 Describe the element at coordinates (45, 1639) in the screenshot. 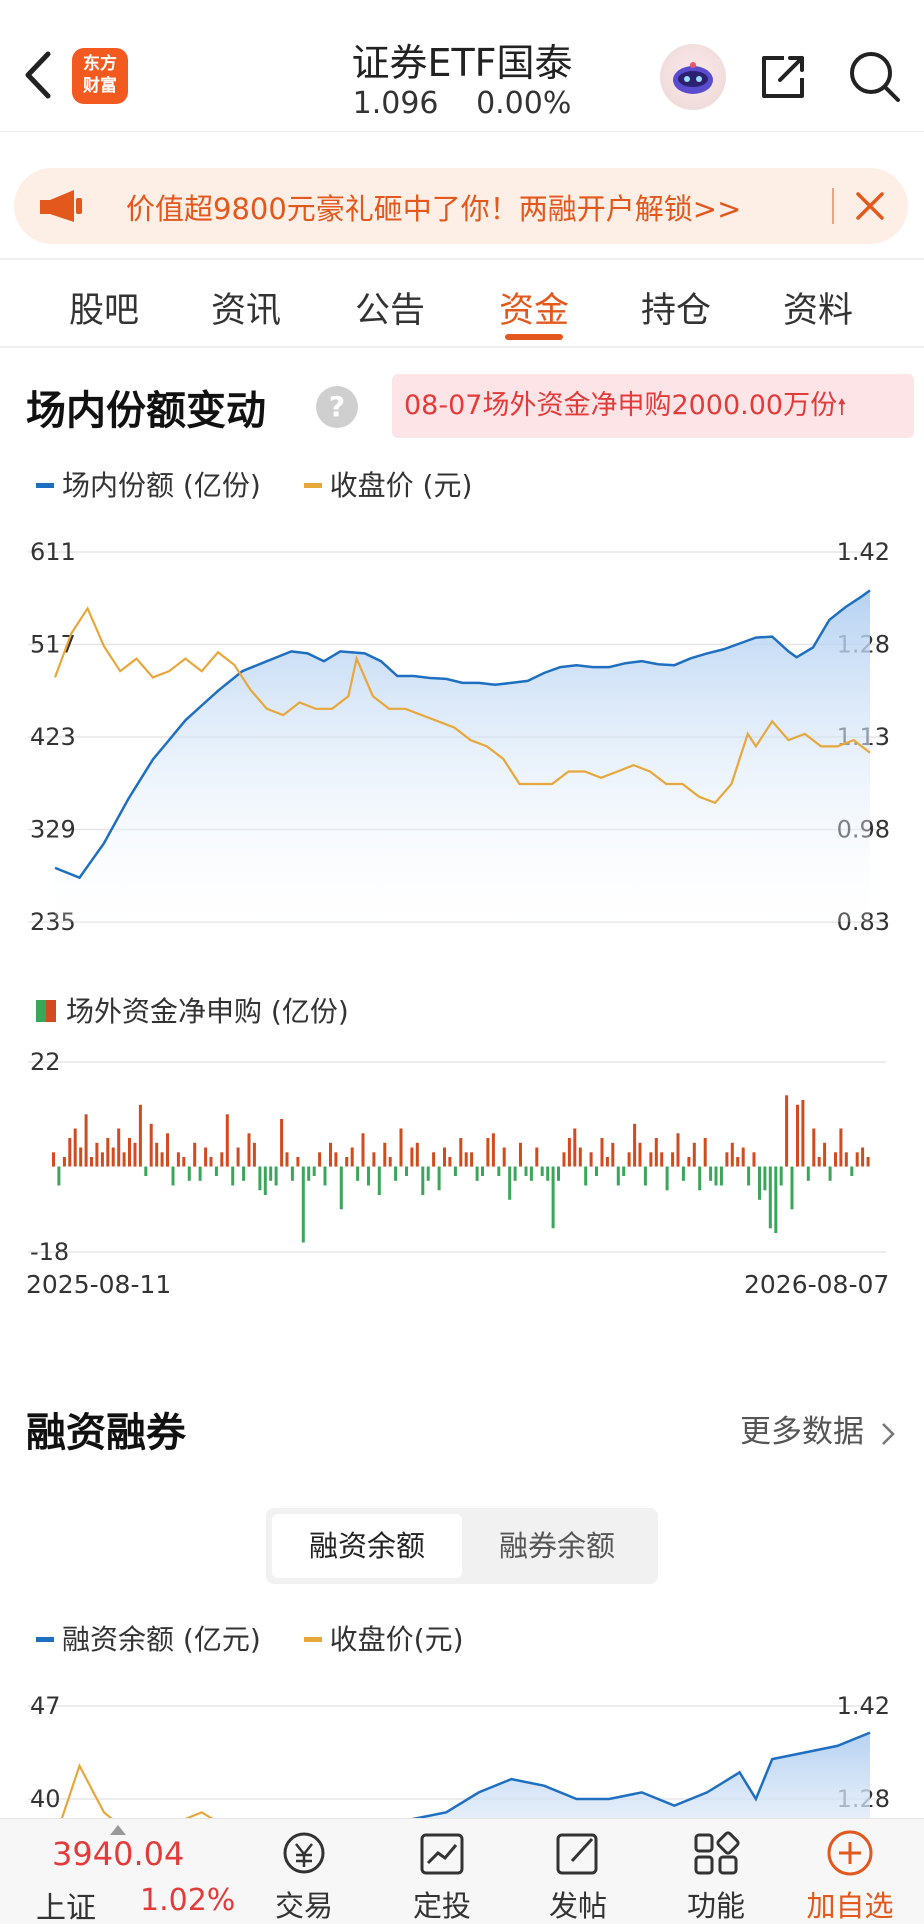

I see `financing-legend-swatch` at that location.